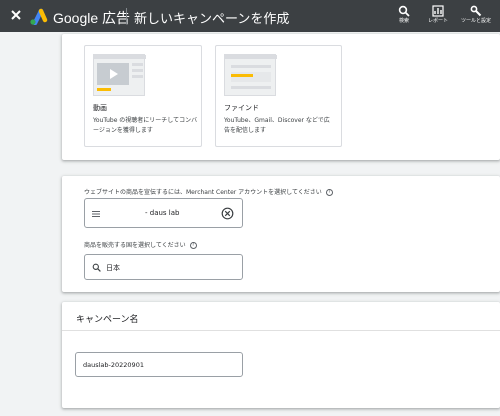 This screenshot has height=416, width=500. Describe the element at coordinates (145, 125) in the screenshot. I see `subtype-video-description: YouTube の視聴者にリーチしてコンバージョンを獲得します` at that location.